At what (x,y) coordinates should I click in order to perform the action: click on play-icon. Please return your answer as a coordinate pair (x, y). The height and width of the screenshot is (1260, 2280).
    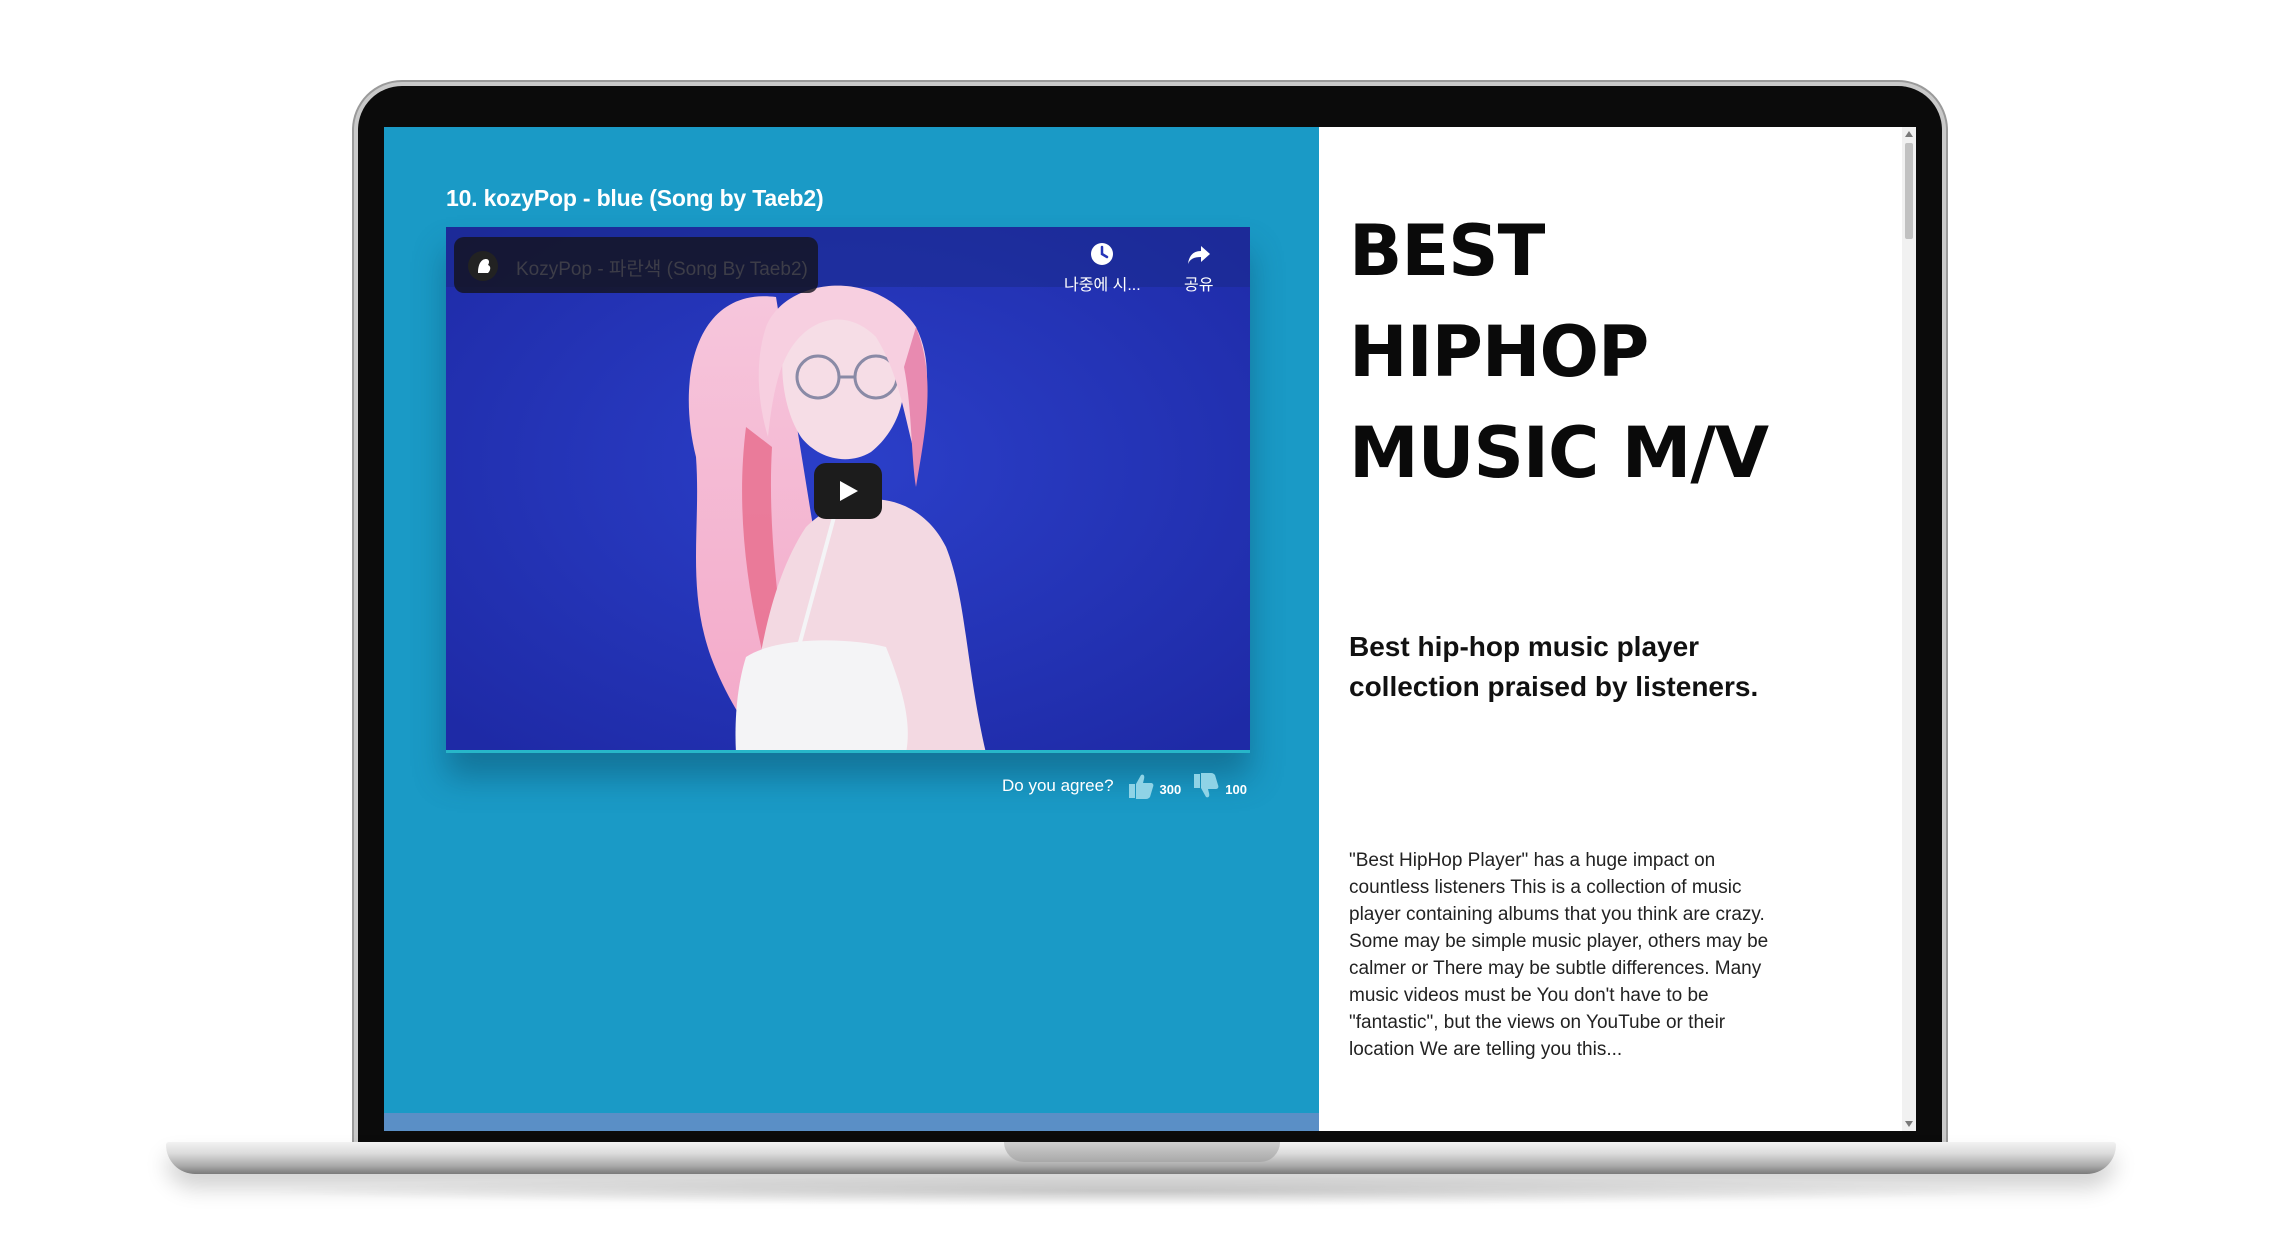
    Looking at the image, I should click on (849, 491).